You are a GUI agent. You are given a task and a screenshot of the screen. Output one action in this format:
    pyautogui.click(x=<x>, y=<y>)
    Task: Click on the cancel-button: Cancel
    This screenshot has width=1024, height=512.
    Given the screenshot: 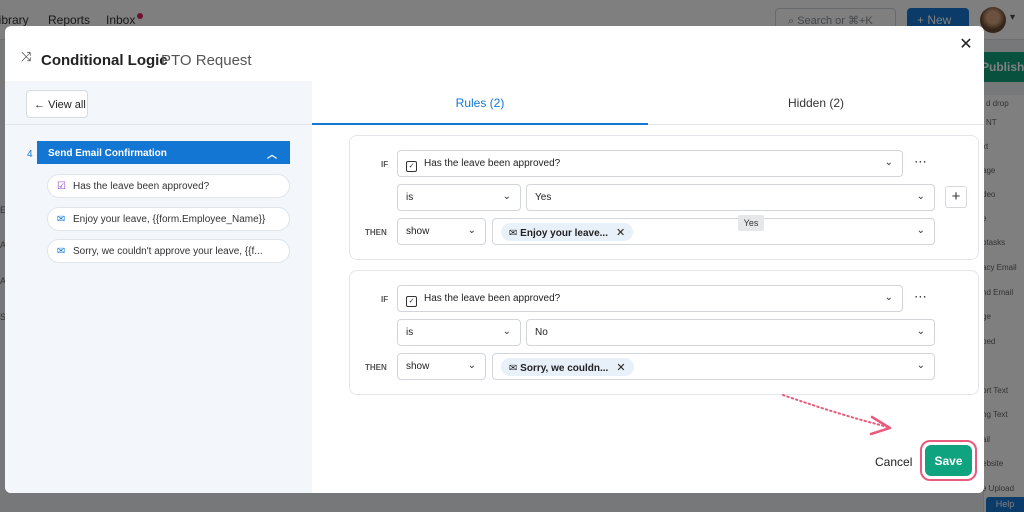 What is the action you would take?
    pyautogui.click(x=893, y=462)
    